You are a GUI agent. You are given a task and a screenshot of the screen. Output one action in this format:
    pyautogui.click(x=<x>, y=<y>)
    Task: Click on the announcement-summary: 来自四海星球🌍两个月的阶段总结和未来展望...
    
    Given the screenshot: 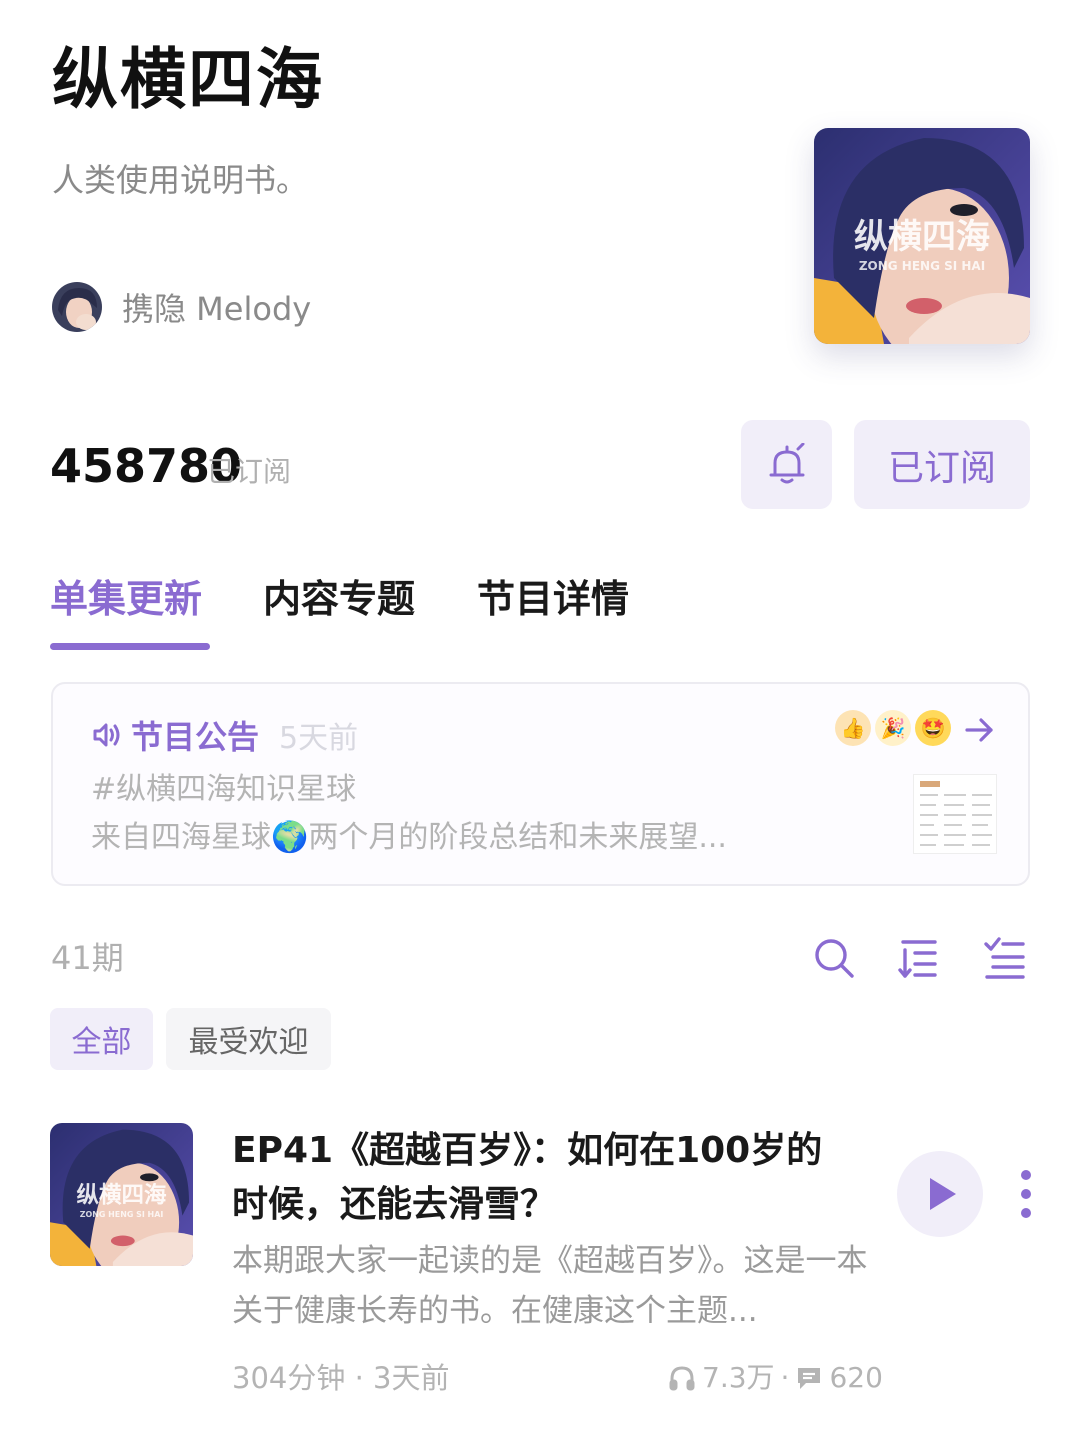 What is the action you would take?
    pyautogui.click(x=409, y=837)
    